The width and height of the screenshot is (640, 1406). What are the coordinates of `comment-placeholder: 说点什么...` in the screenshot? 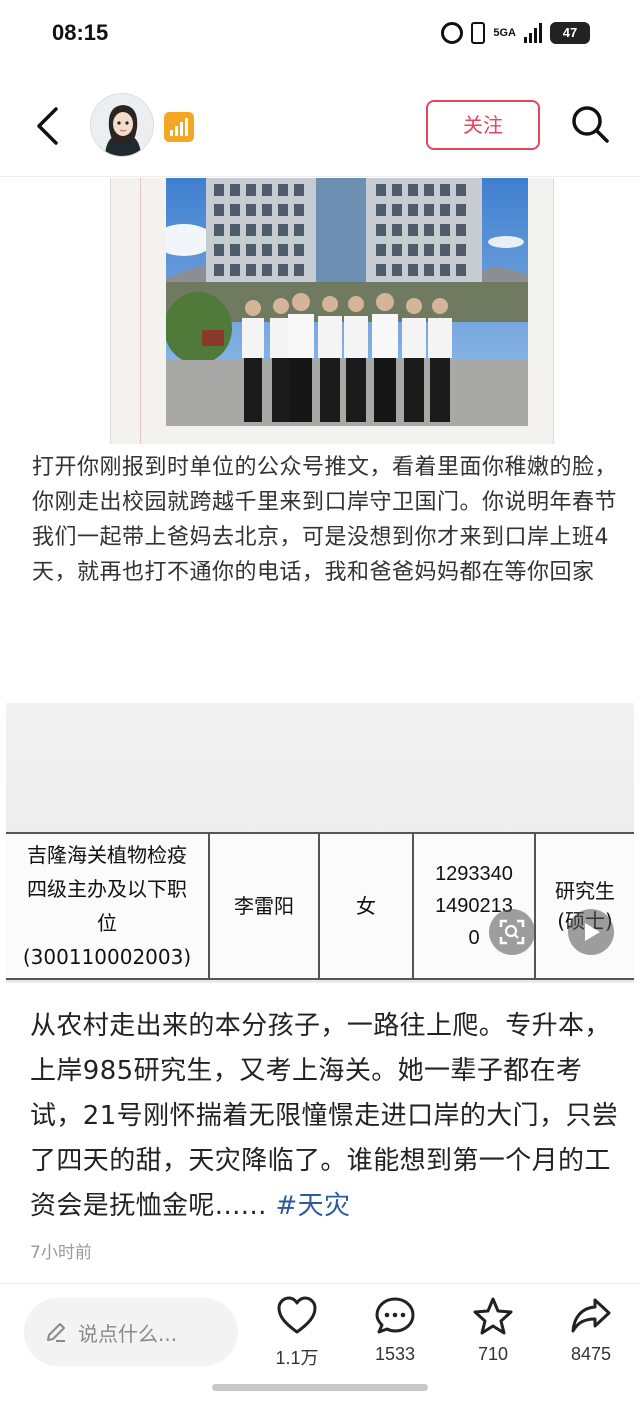 It's located at (128, 1333).